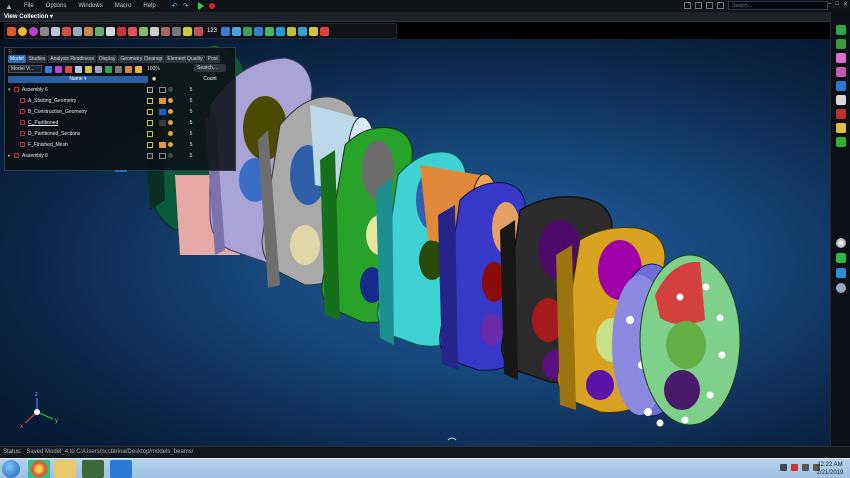  I want to click on tree-row: F_Finished_Mesh 5, so click(120, 144).